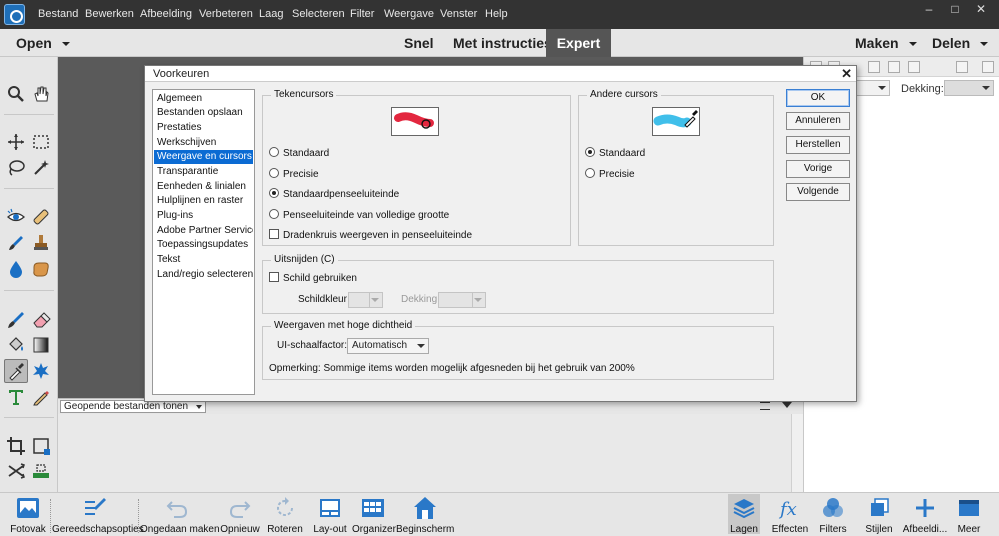  What do you see at coordinates (203, 172) in the screenshot?
I see `category-item: Transparantie` at bounding box center [203, 172].